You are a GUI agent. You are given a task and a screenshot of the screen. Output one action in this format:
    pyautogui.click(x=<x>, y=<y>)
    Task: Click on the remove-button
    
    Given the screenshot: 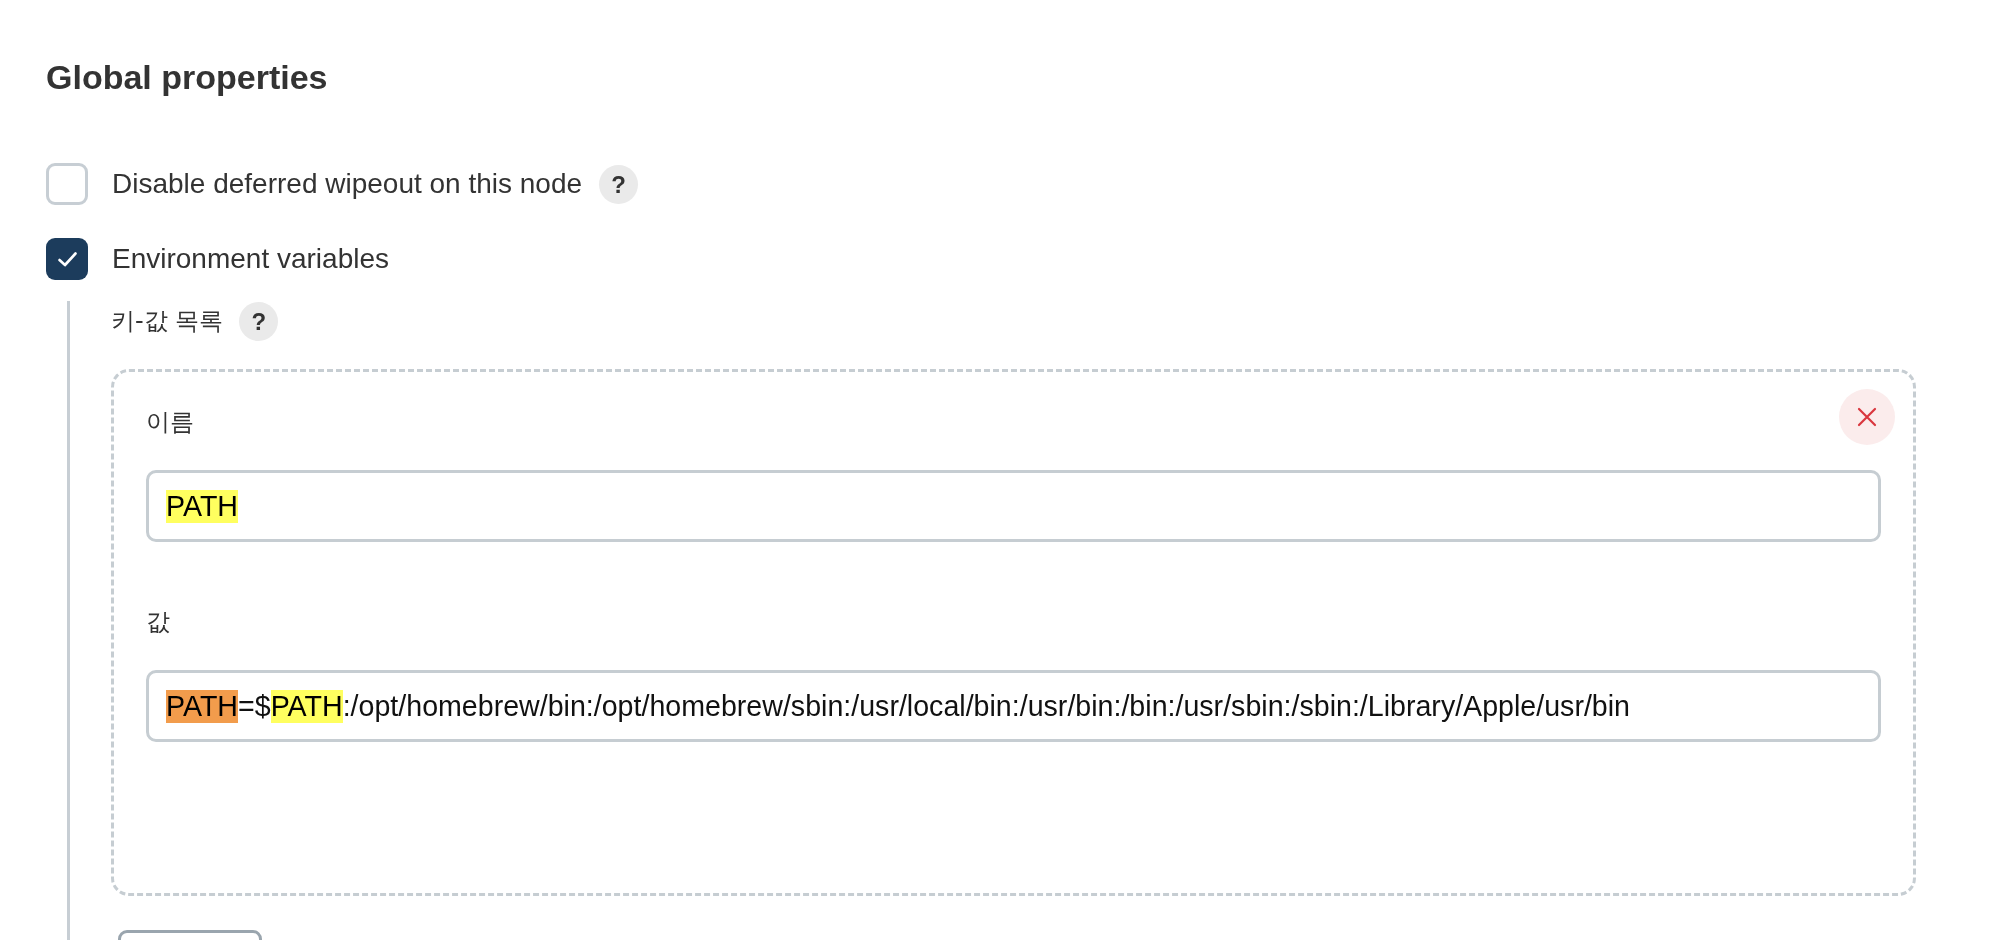 What is the action you would take?
    pyautogui.click(x=1867, y=417)
    